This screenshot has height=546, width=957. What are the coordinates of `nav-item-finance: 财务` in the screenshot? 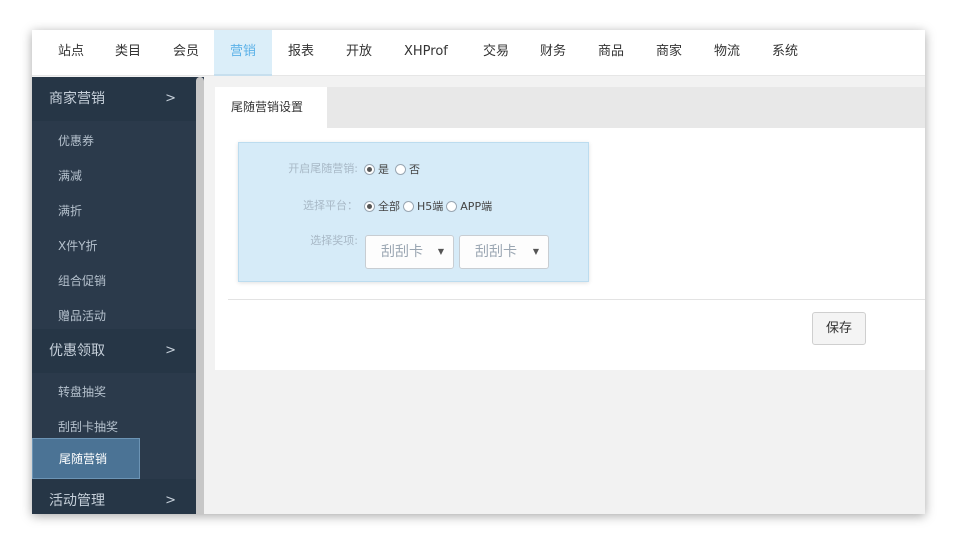 It's located at (553, 53).